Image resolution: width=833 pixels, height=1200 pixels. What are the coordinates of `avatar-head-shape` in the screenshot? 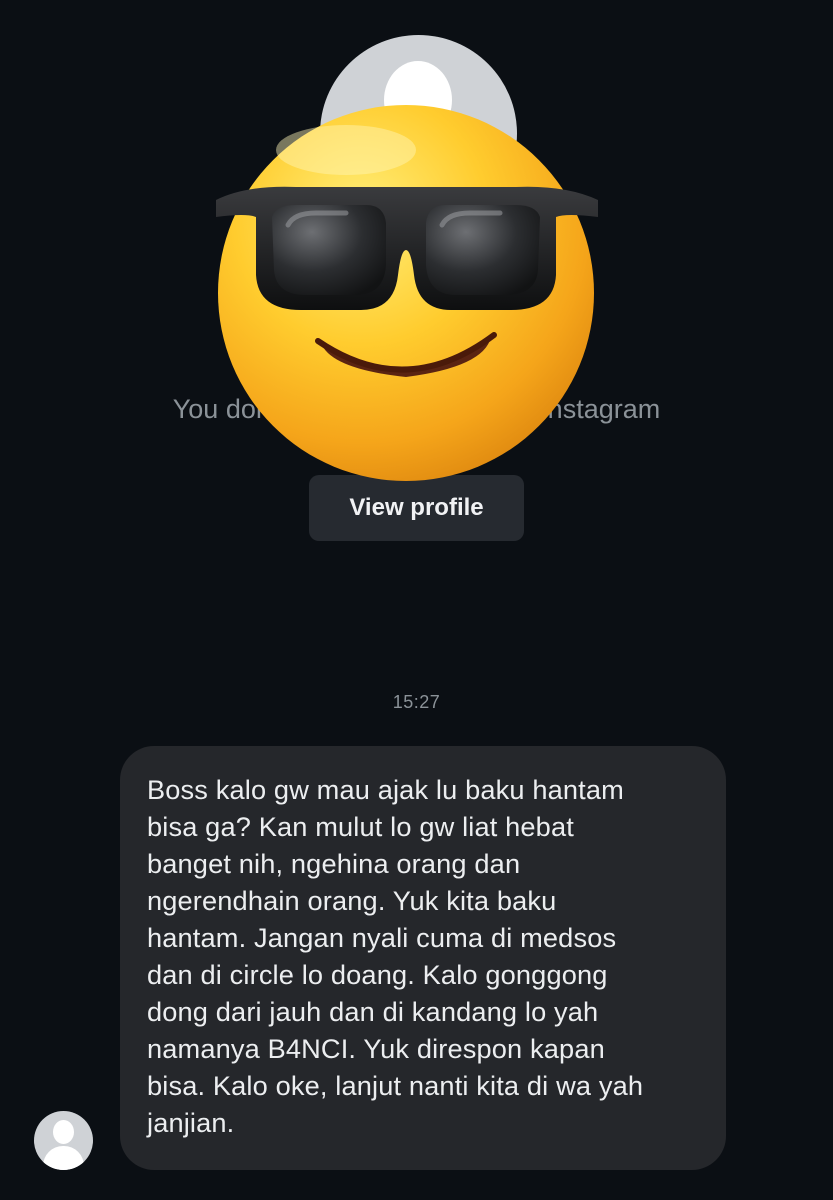 It's located at (63, 1132).